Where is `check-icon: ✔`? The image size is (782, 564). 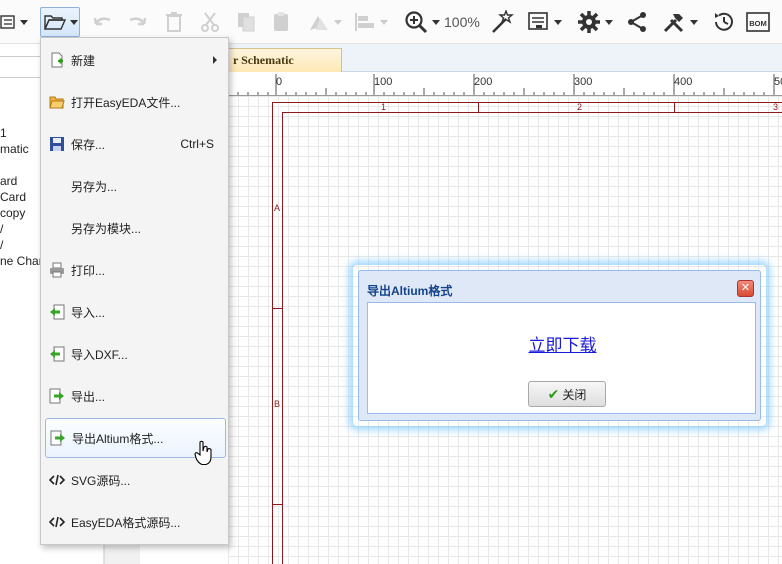 check-icon: ✔ is located at coordinates (553, 393).